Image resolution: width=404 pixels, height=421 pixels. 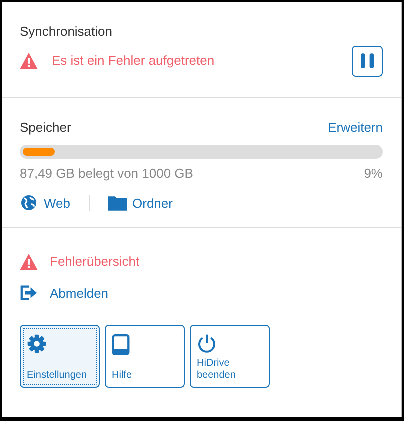 What do you see at coordinates (29, 293) in the screenshot?
I see `logout-icon` at bounding box center [29, 293].